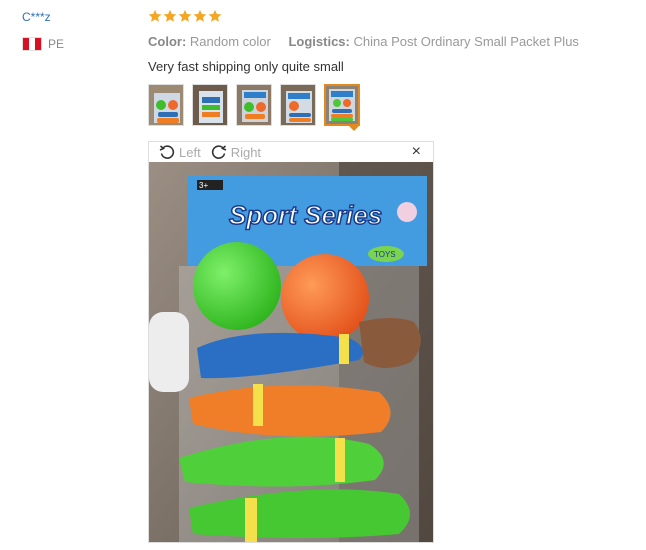 This screenshot has width=646, height=550. Describe the element at coordinates (32, 44) in the screenshot. I see `peru-flag-icon` at that location.